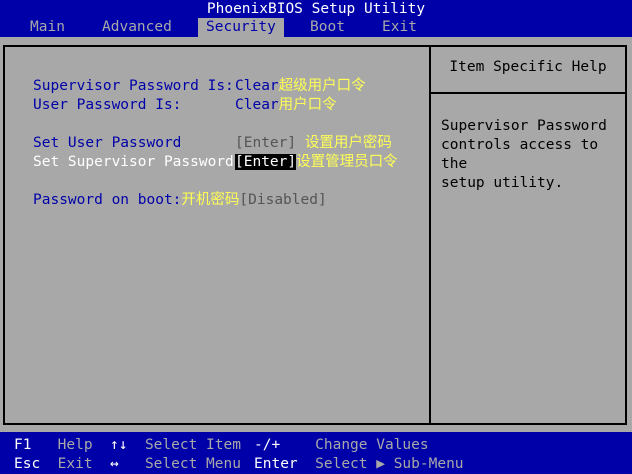  I want to click on password-on-boot-value: [Disabled], so click(282, 200).